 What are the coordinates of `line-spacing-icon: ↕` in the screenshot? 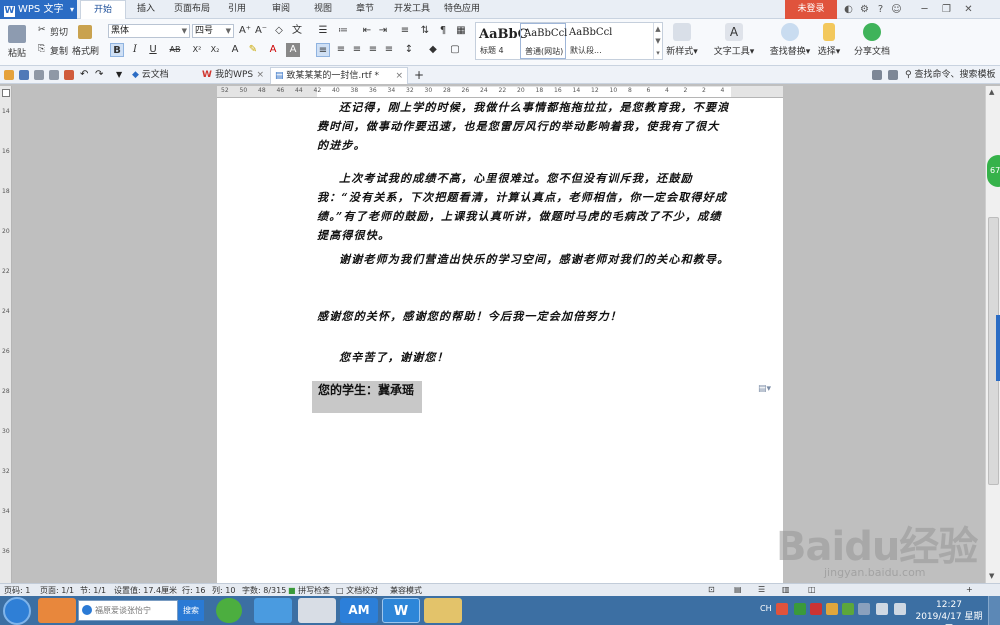 It's located at (409, 50).